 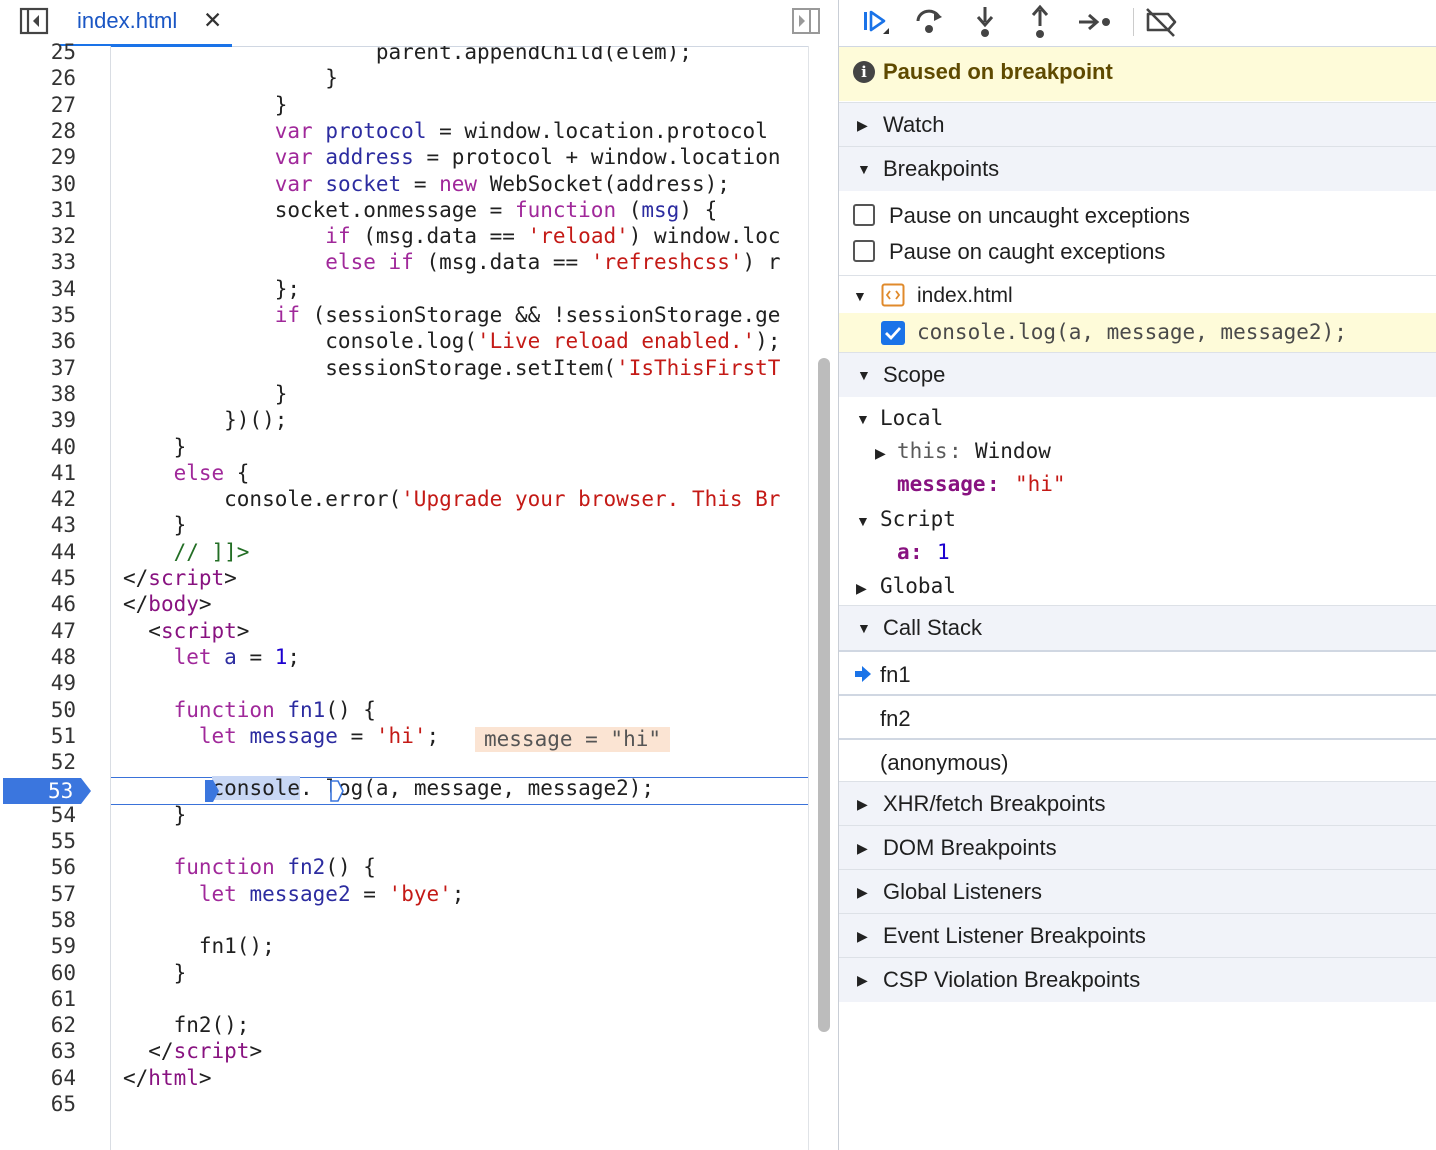 I want to click on pause-caught-checkbox, so click(x=864, y=251).